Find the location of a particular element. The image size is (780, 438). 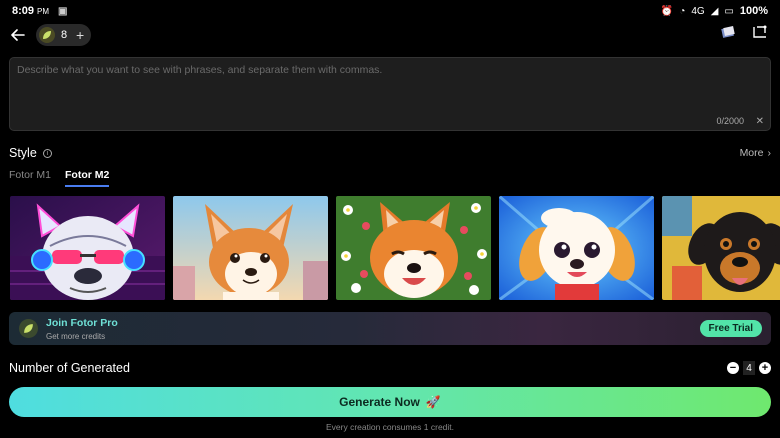

status-bar: 8:09 PM ▣ ⏰ ◔ 4G ◢ ▭ 100% is located at coordinates (390, 11).